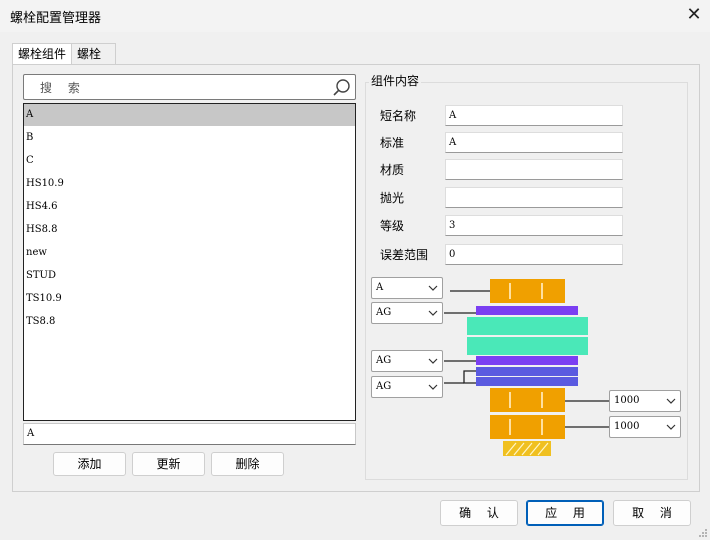  Describe the element at coordinates (189, 184) in the screenshot. I see `list-item: HS10.9` at that location.